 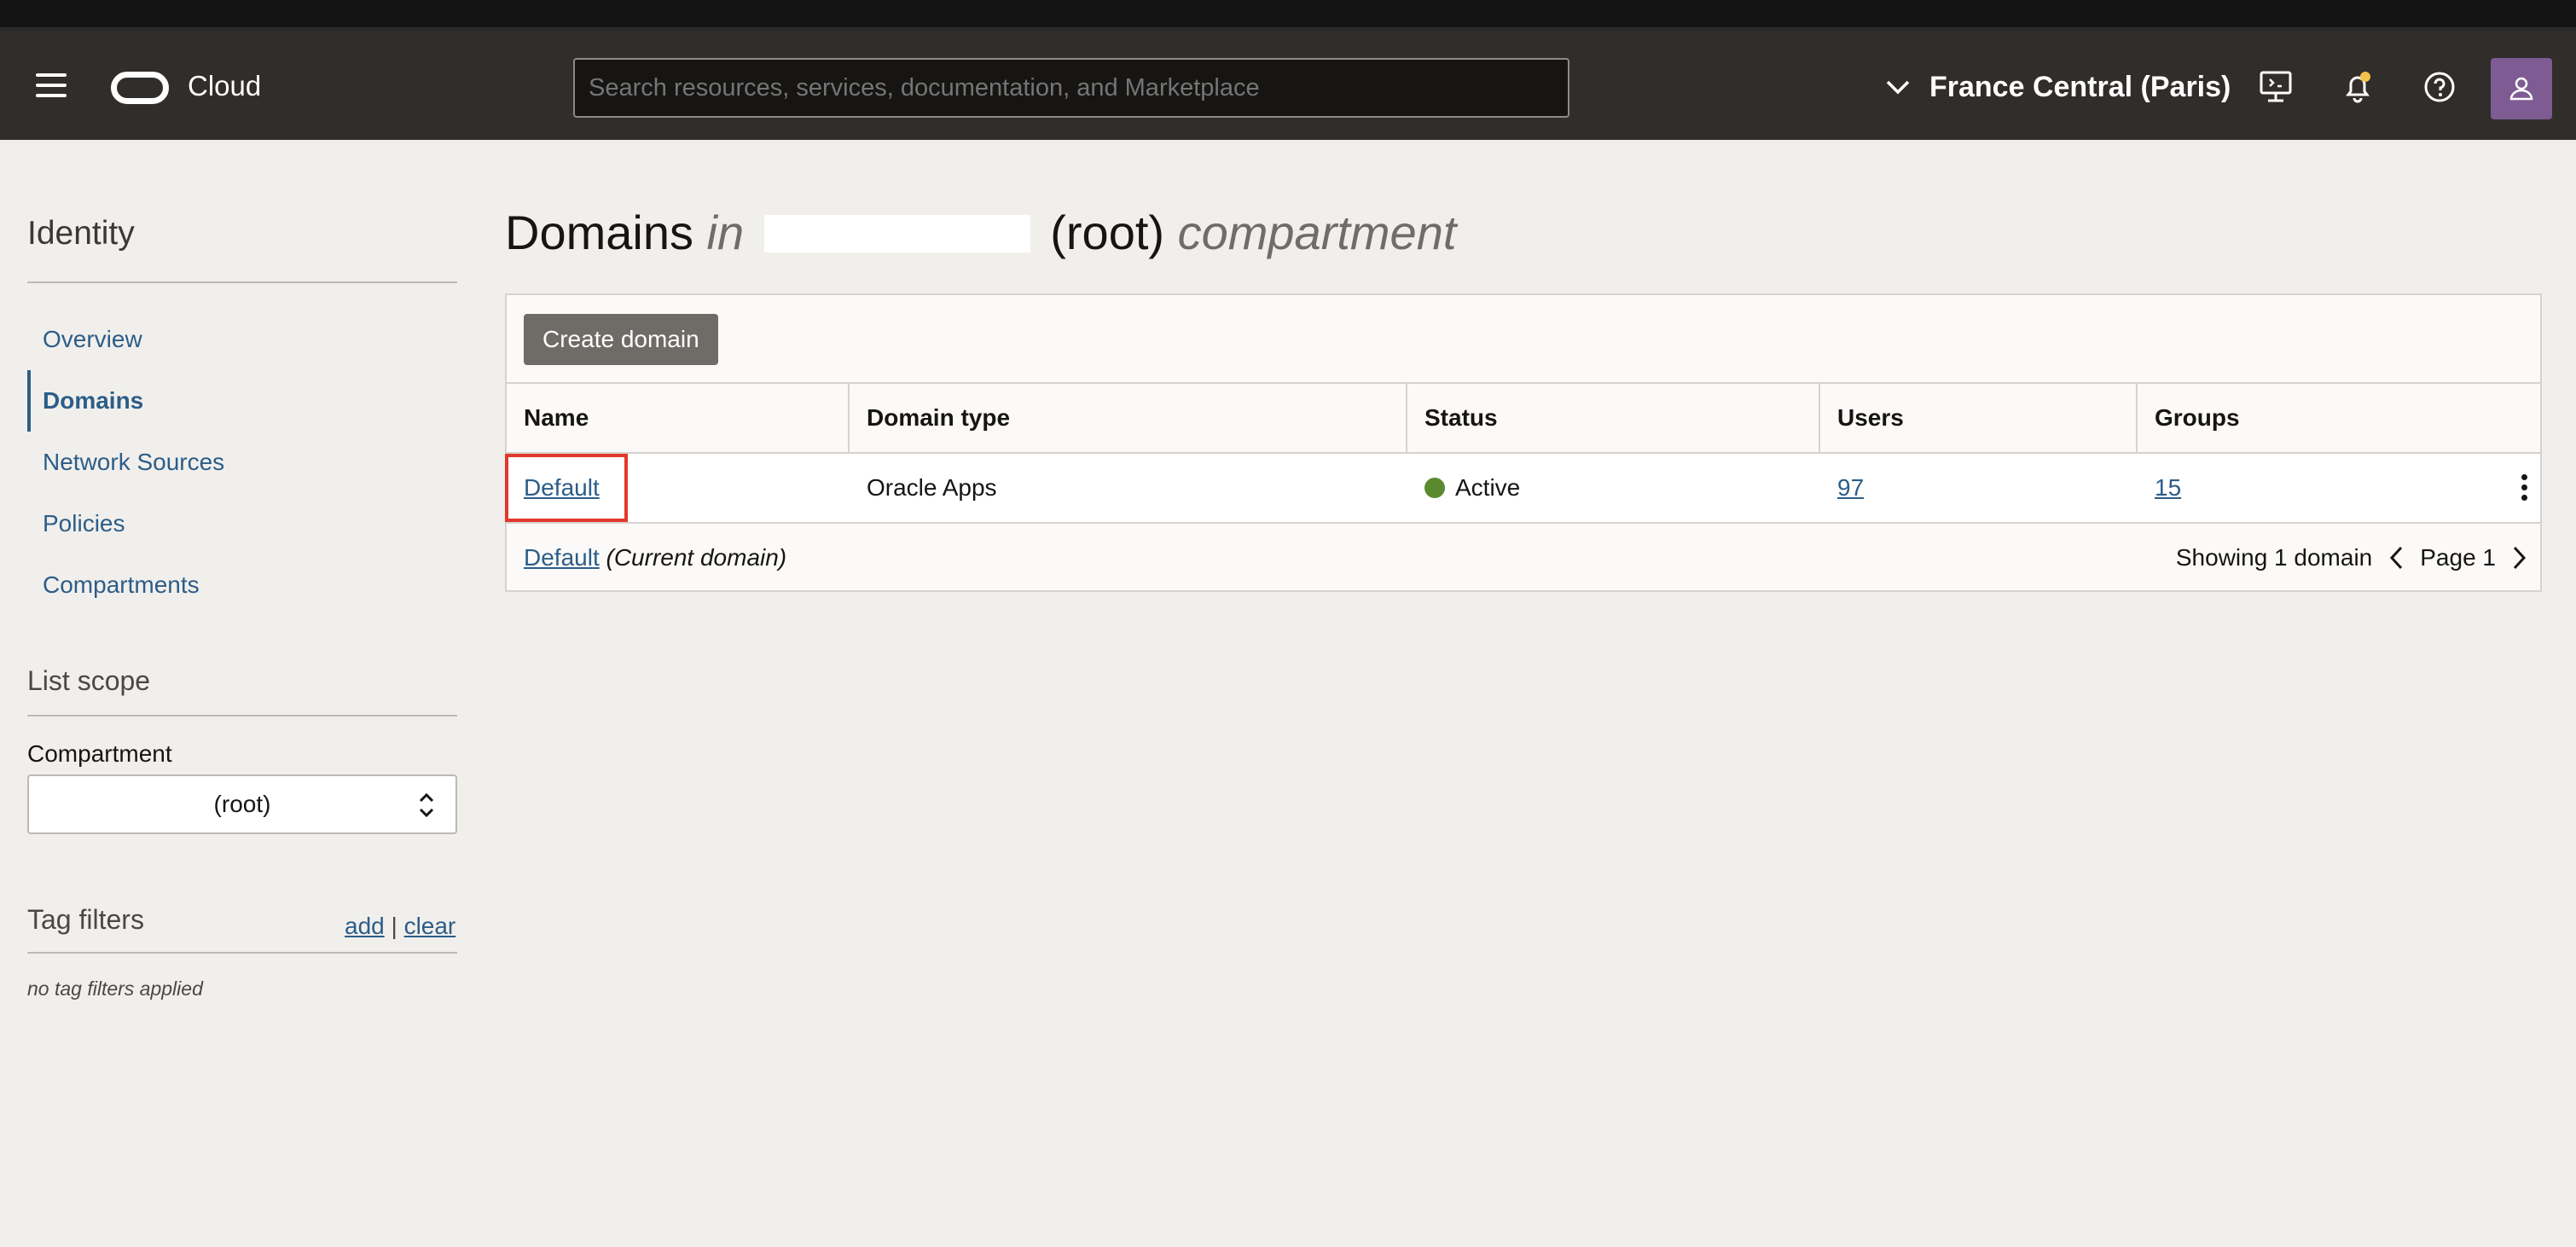 I want to click on cell-domain-type: Oracle Apps, so click(x=932, y=487).